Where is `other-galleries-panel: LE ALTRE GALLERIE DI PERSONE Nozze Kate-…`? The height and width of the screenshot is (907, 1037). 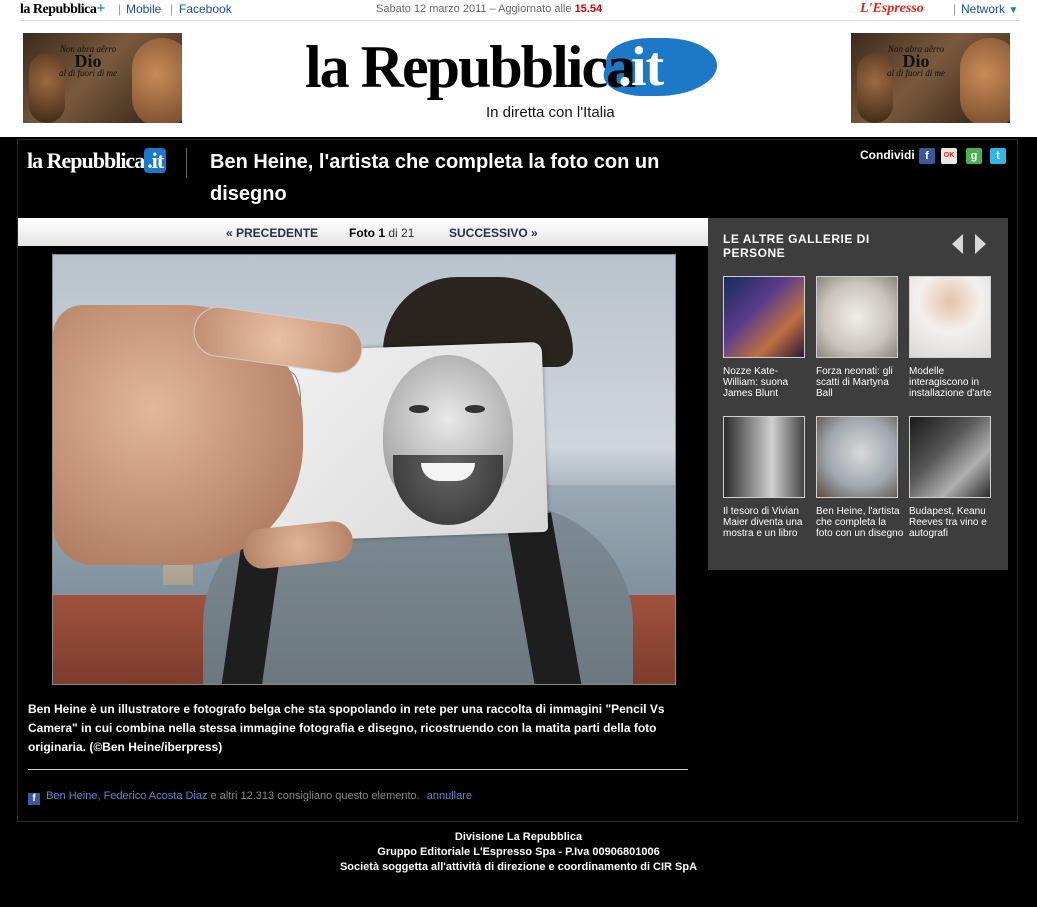
other-galleries-panel: LE ALTRE GALLERIE DI PERSONE Nozze Kate-… is located at coordinates (858, 394).